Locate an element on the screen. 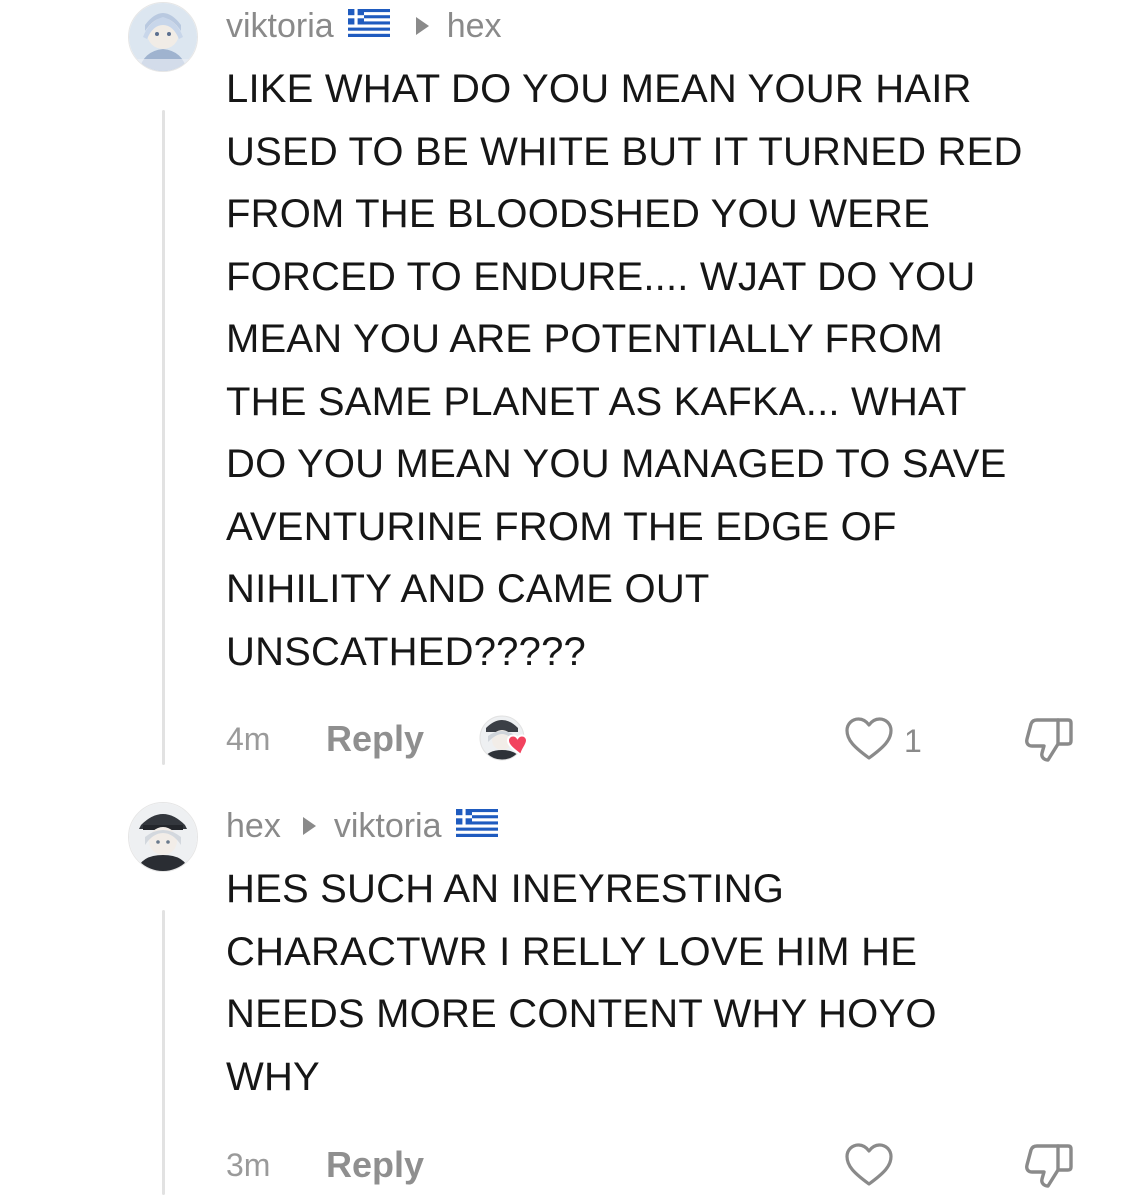  comment-line: WHY is located at coordinates (273, 1076).